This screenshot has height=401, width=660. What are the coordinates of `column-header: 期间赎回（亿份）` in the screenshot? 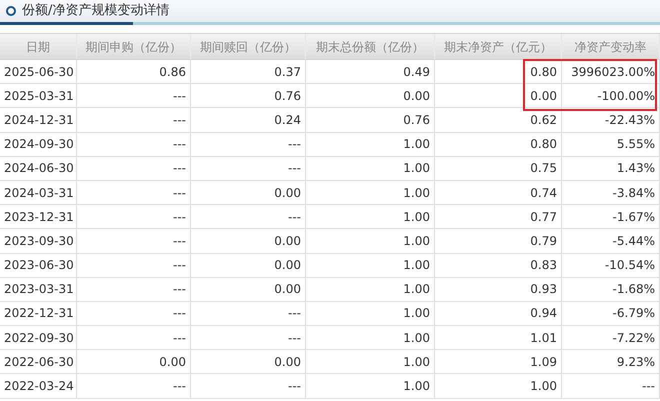 It's located at (248, 46).